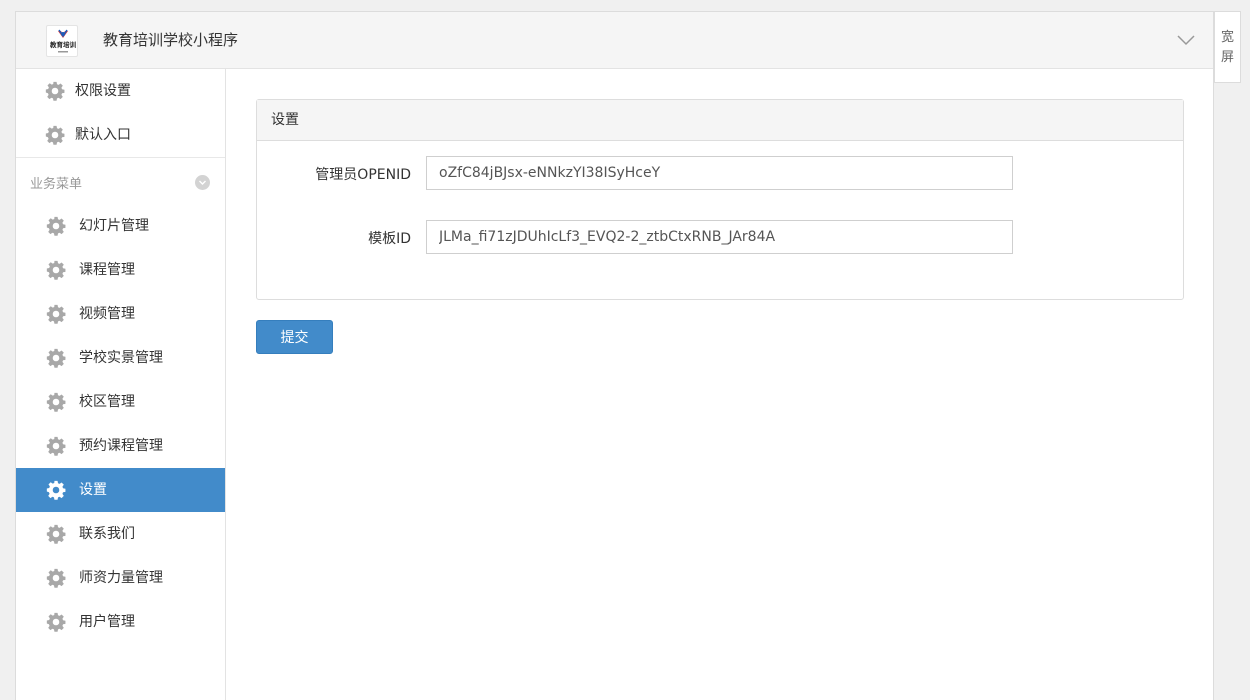 This screenshot has width=1250, height=700. I want to click on sidebar-item-label: 课程管理, so click(107, 270).